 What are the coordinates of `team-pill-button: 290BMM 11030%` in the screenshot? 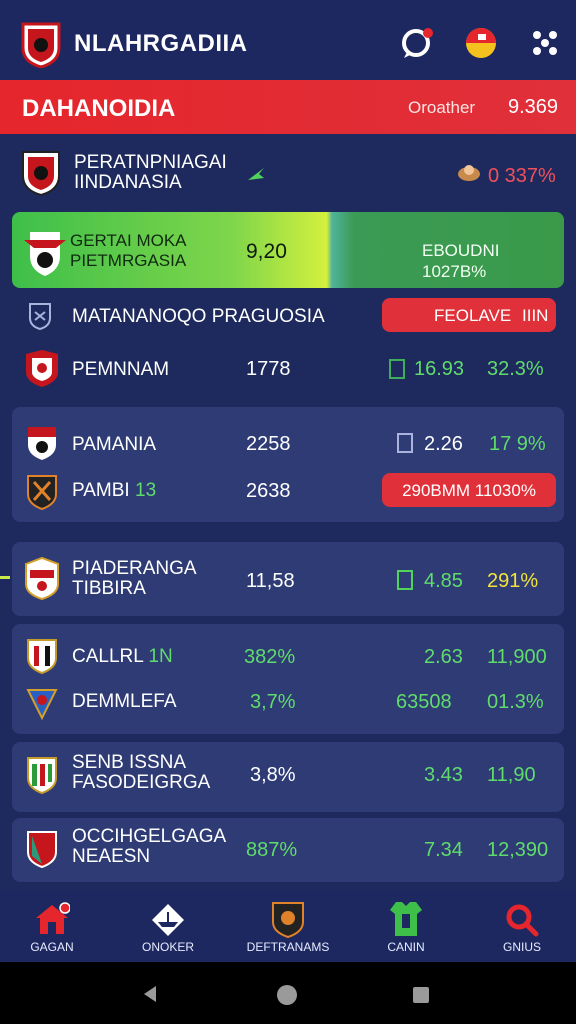 It's located at (469, 490).